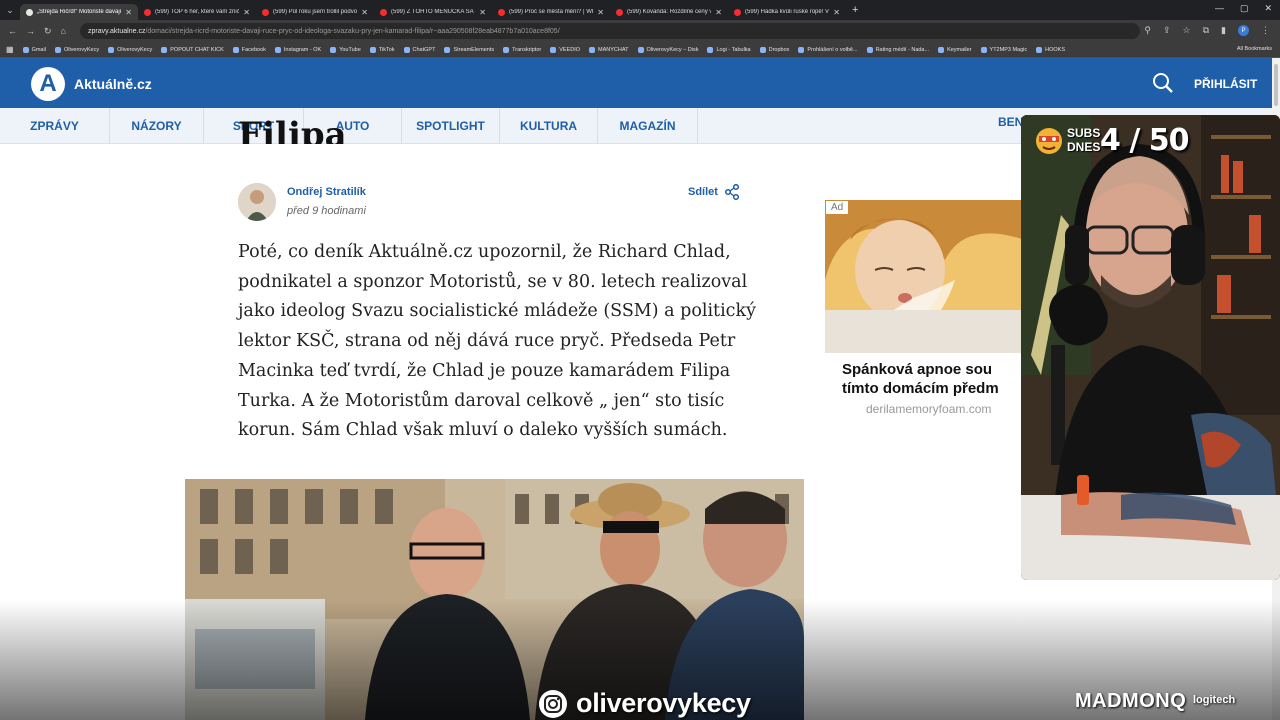  I want to click on nav-item-zpravy: ZPRÁVY, so click(55, 126).